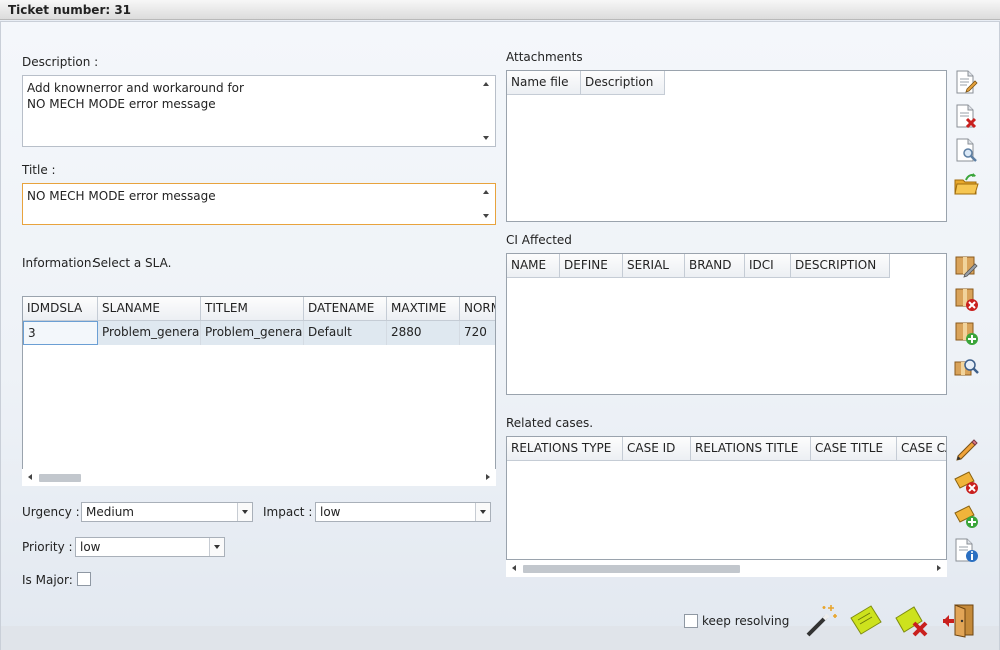 The height and width of the screenshot is (650, 1000). What do you see at coordinates (691, 621) in the screenshot?
I see `keep-resolving-checkbox` at bounding box center [691, 621].